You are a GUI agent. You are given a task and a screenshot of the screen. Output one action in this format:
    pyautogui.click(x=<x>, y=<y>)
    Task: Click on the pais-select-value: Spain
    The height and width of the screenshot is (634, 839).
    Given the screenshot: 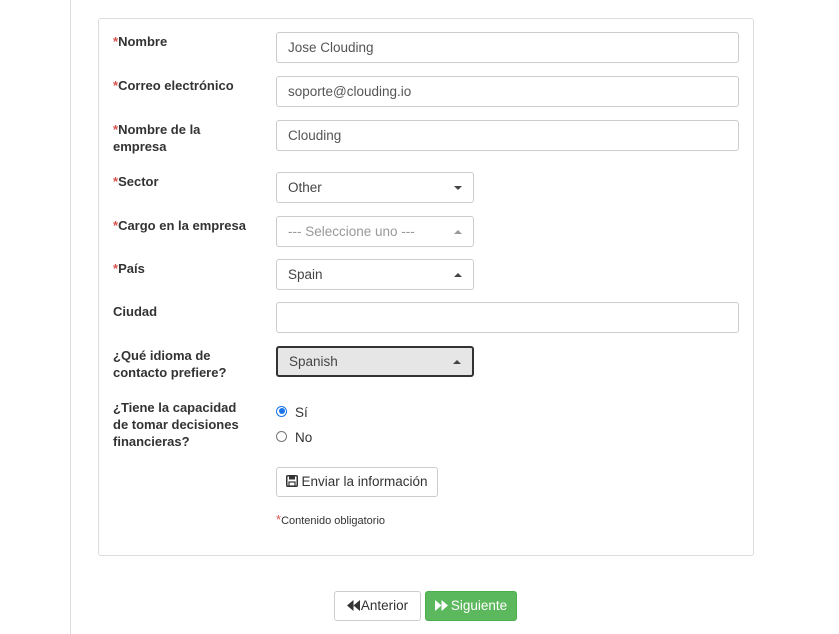 What is the action you would take?
    pyautogui.click(x=305, y=274)
    